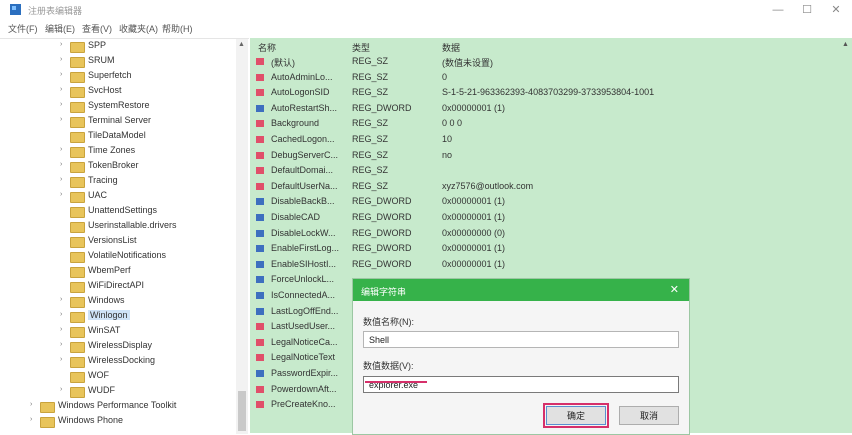 This screenshot has width=852, height=435. I want to click on tree-item: WiFiDirectAPI, so click(118, 286).